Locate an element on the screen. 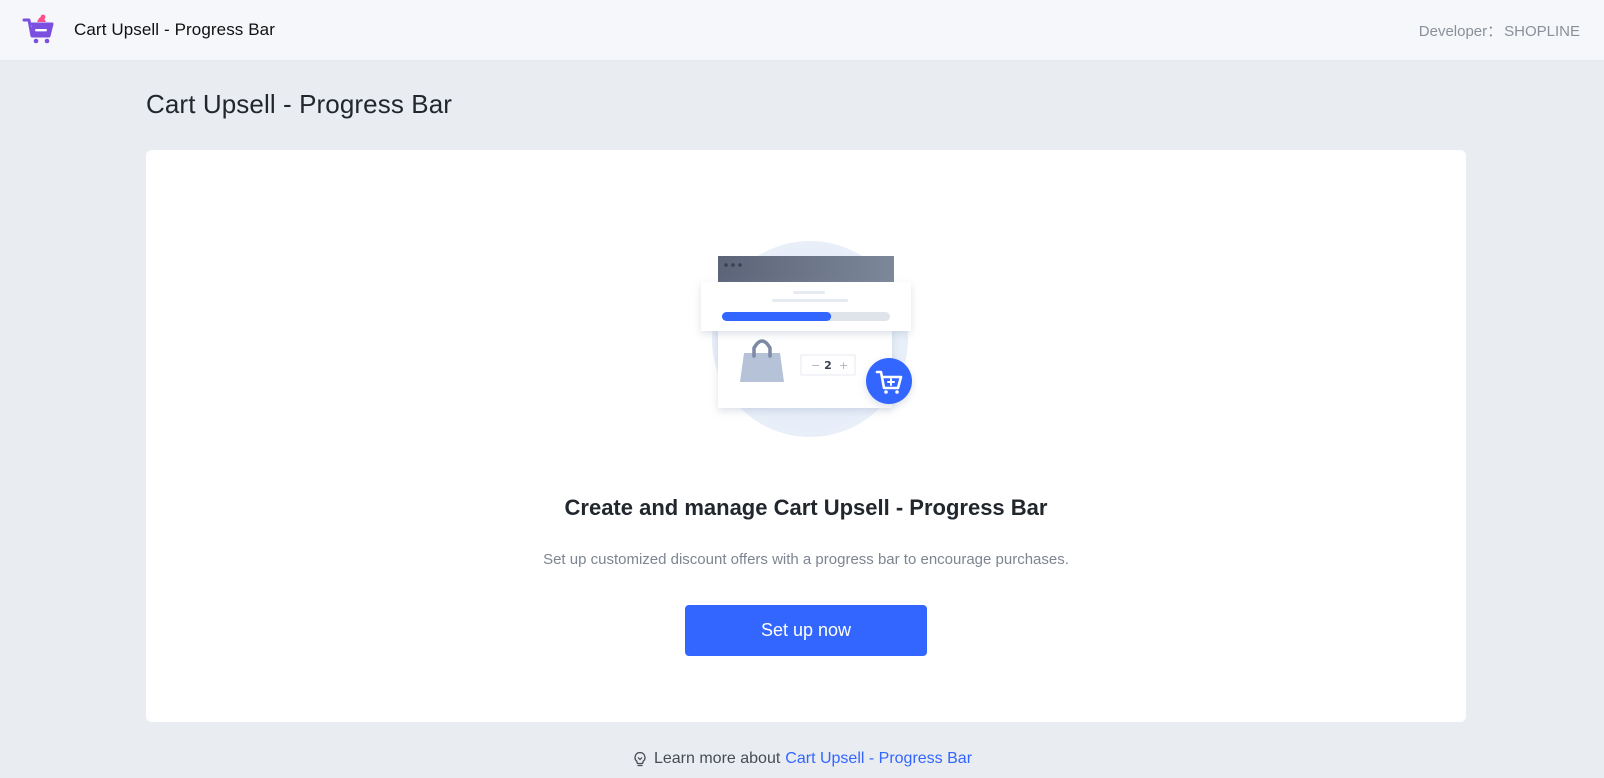 This screenshot has width=1604, height=778. developer-label: Developer： is located at coordinates (1460, 31).